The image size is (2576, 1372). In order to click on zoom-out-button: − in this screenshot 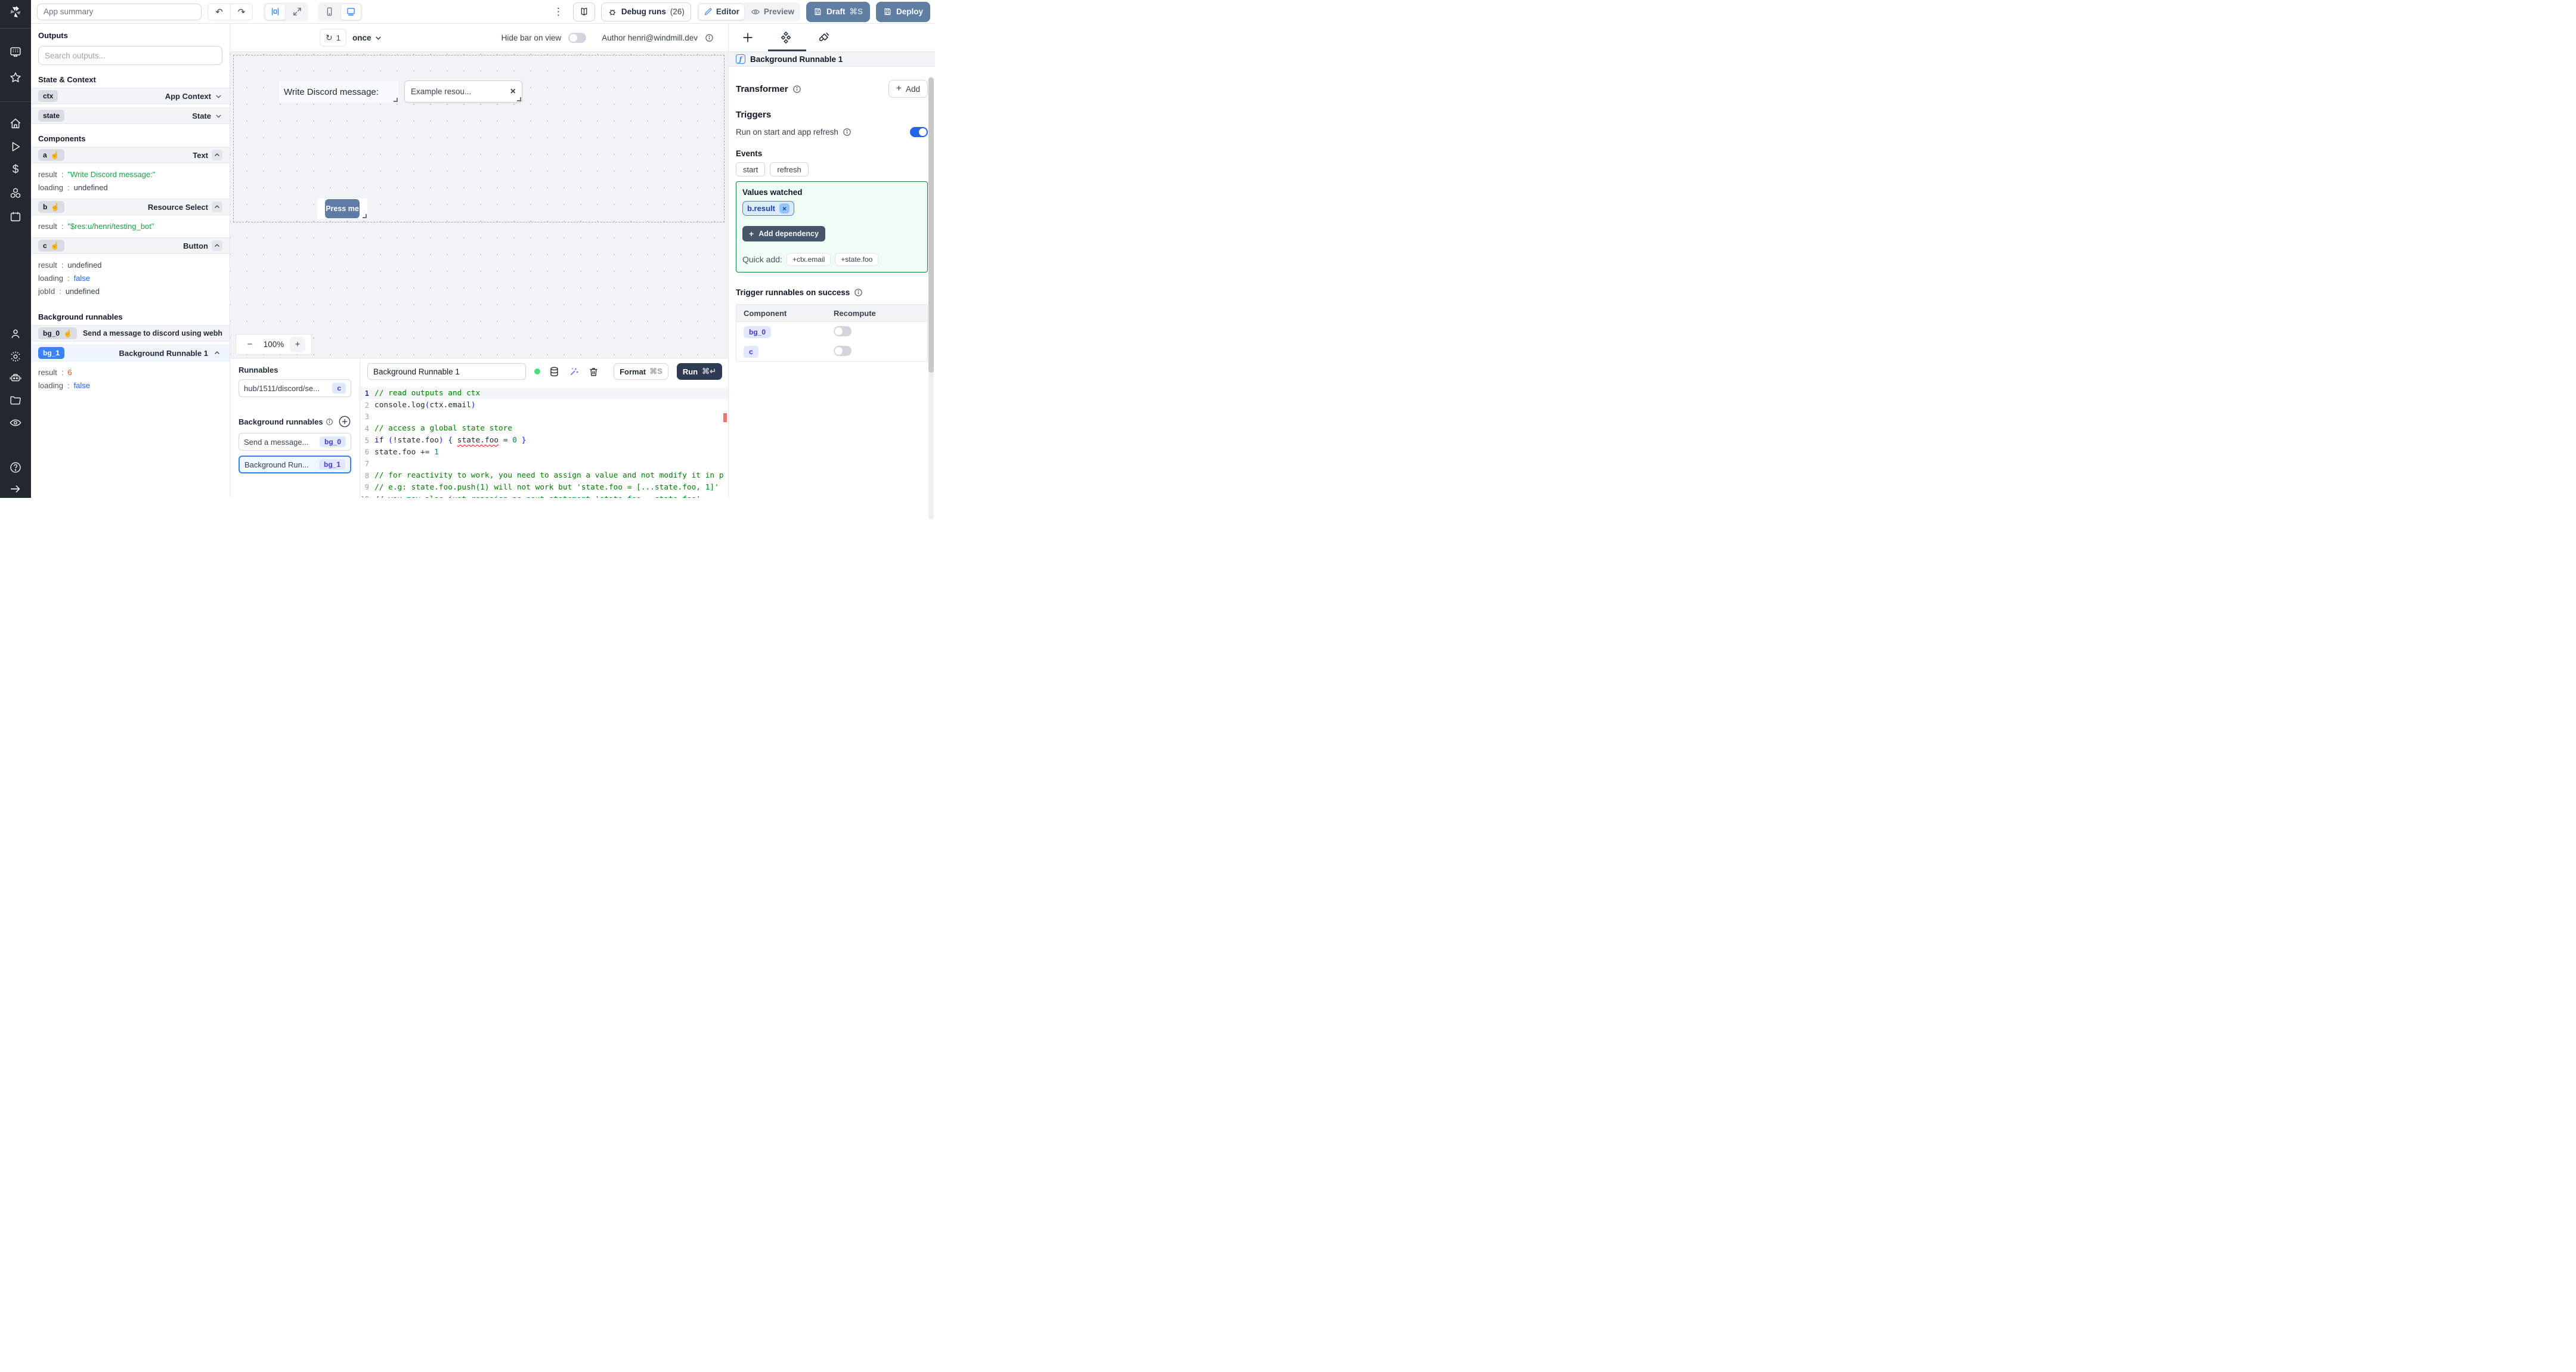, I will do `click(250, 344)`.